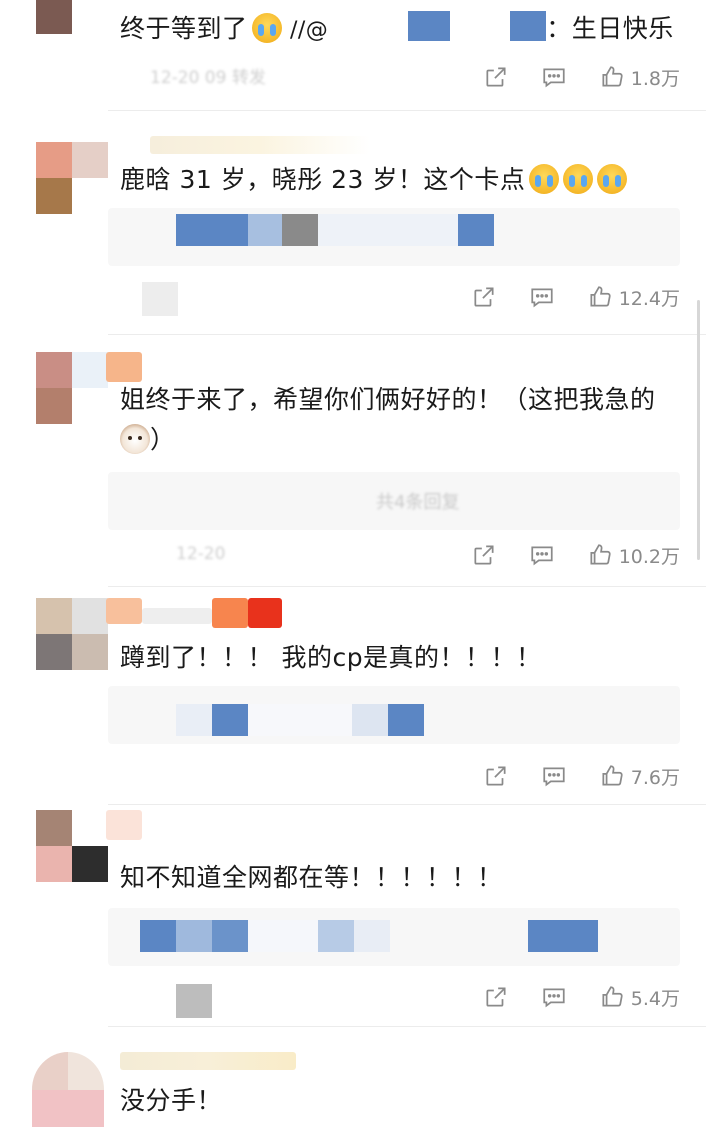 This screenshot has width=706, height=1127. What do you see at coordinates (208, 78) in the screenshot?
I see `timestamp: 12-20 09 转发` at bounding box center [208, 78].